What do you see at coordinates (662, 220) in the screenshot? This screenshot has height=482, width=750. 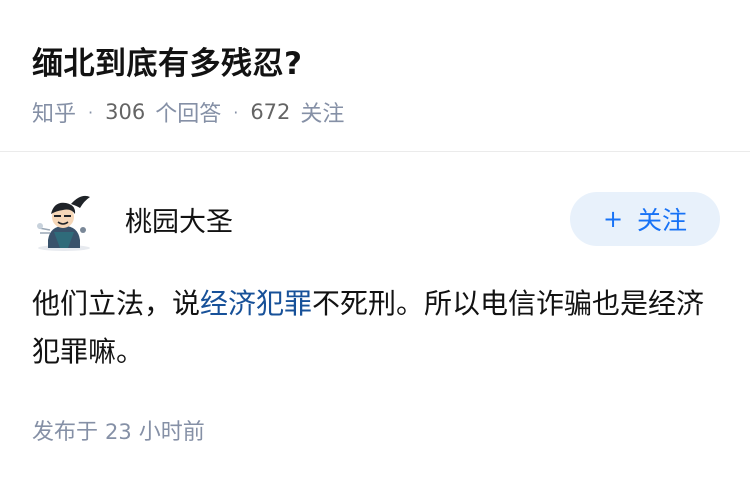 I see `follow-button-label: 关注` at bounding box center [662, 220].